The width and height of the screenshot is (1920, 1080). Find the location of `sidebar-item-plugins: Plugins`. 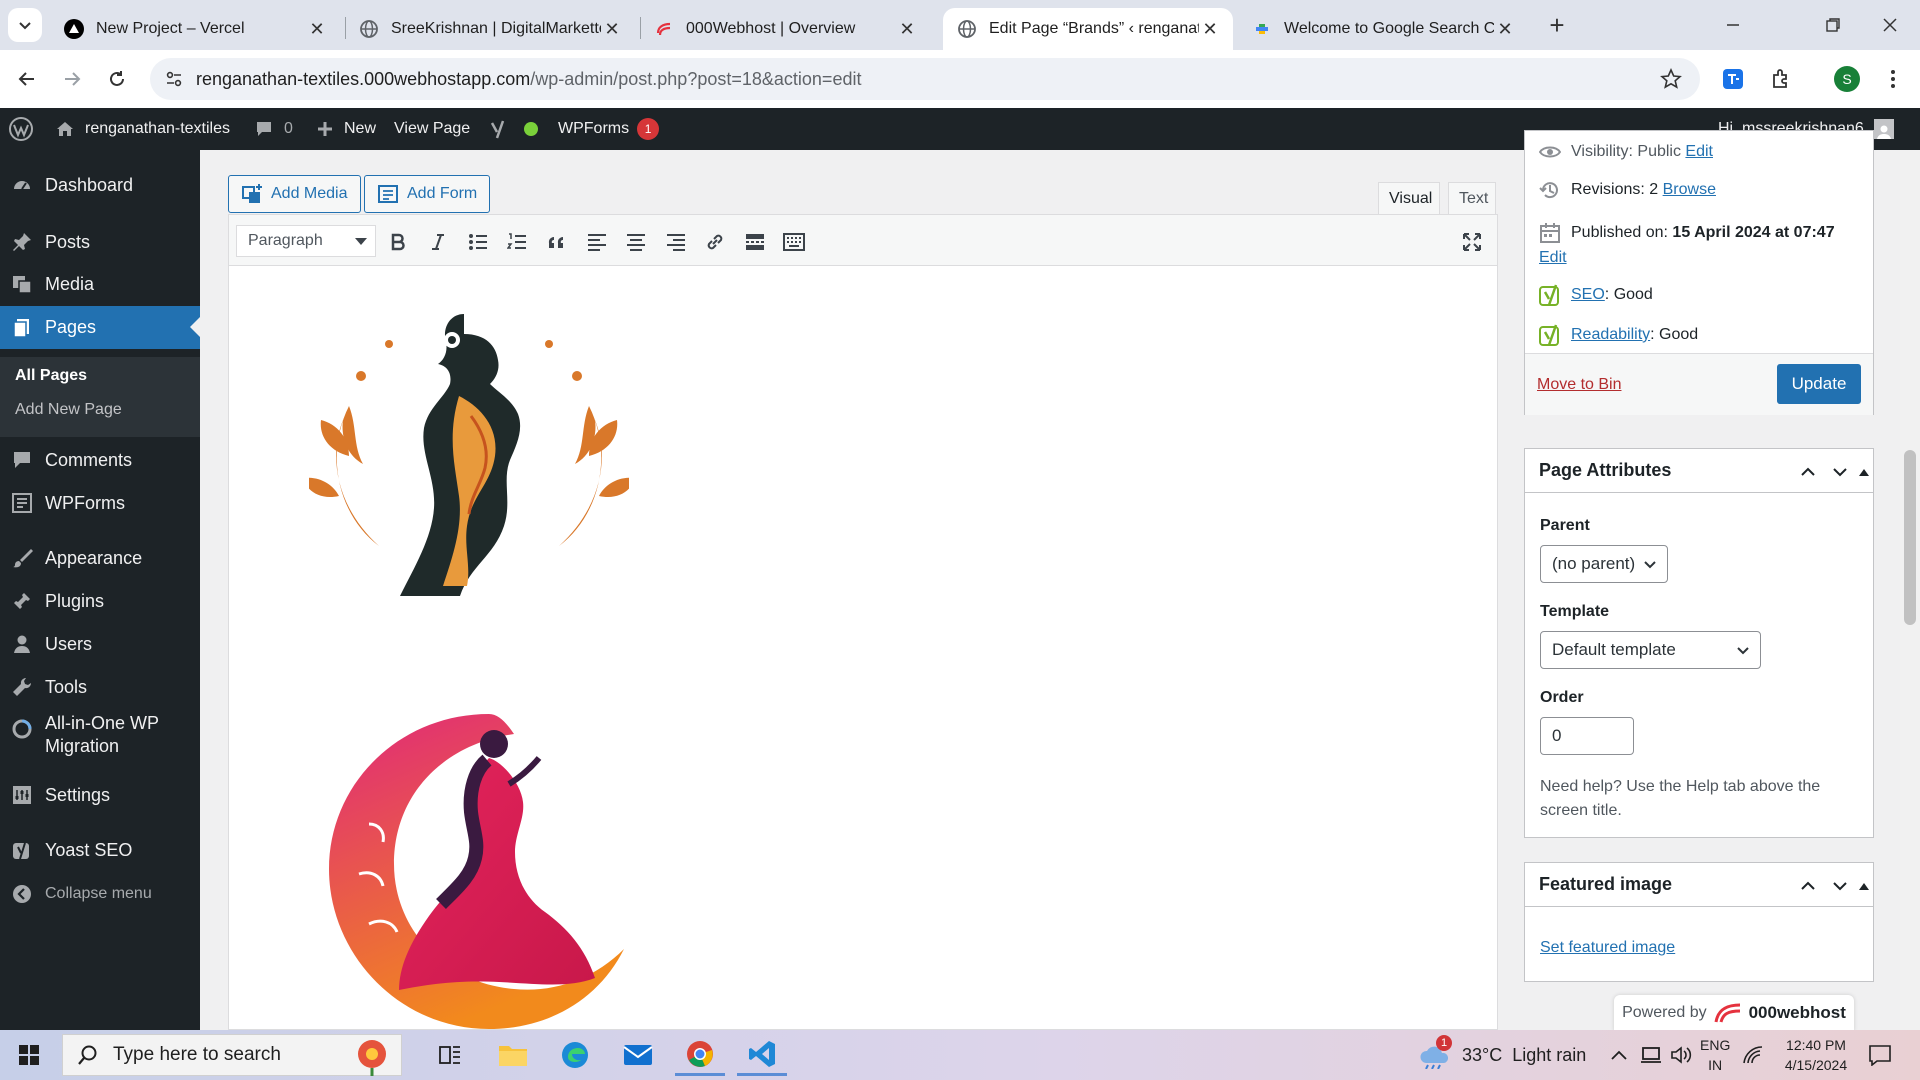

sidebar-item-plugins: Plugins is located at coordinates (100, 601).